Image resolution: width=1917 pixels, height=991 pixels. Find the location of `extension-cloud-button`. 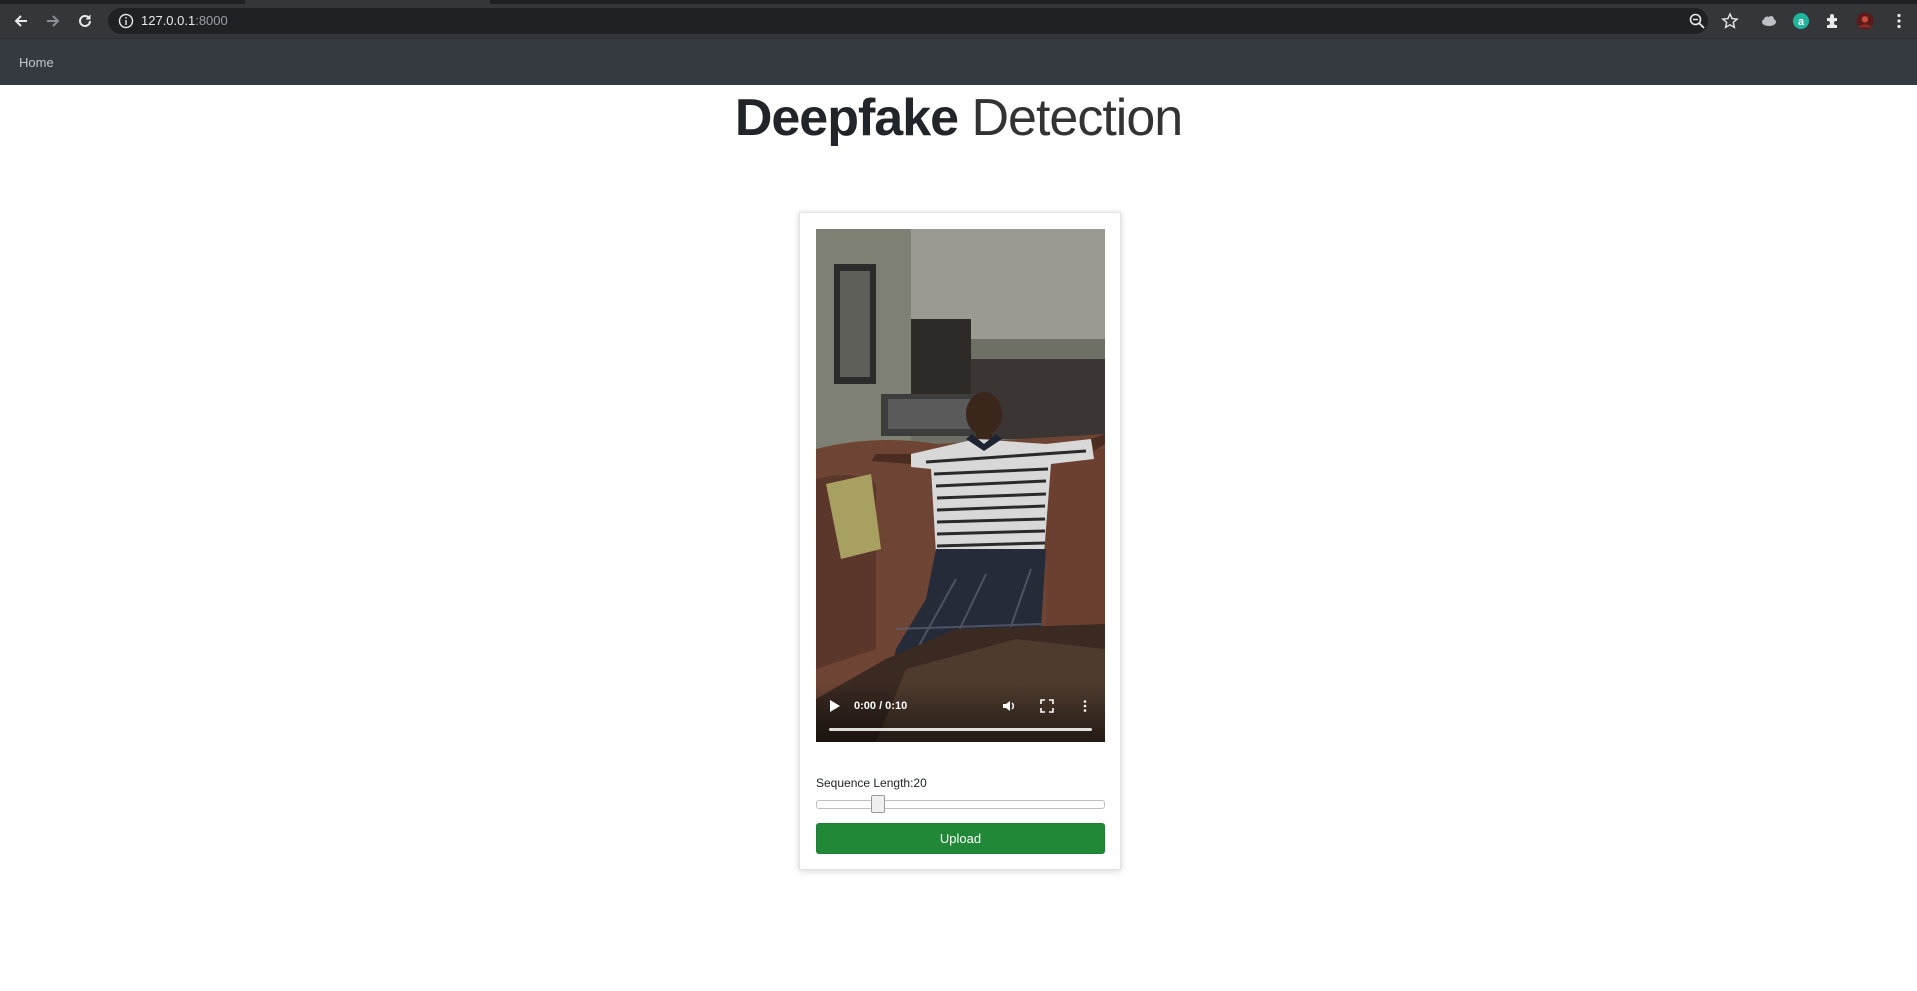

extension-cloud-button is located at coordinates (1769, 21).